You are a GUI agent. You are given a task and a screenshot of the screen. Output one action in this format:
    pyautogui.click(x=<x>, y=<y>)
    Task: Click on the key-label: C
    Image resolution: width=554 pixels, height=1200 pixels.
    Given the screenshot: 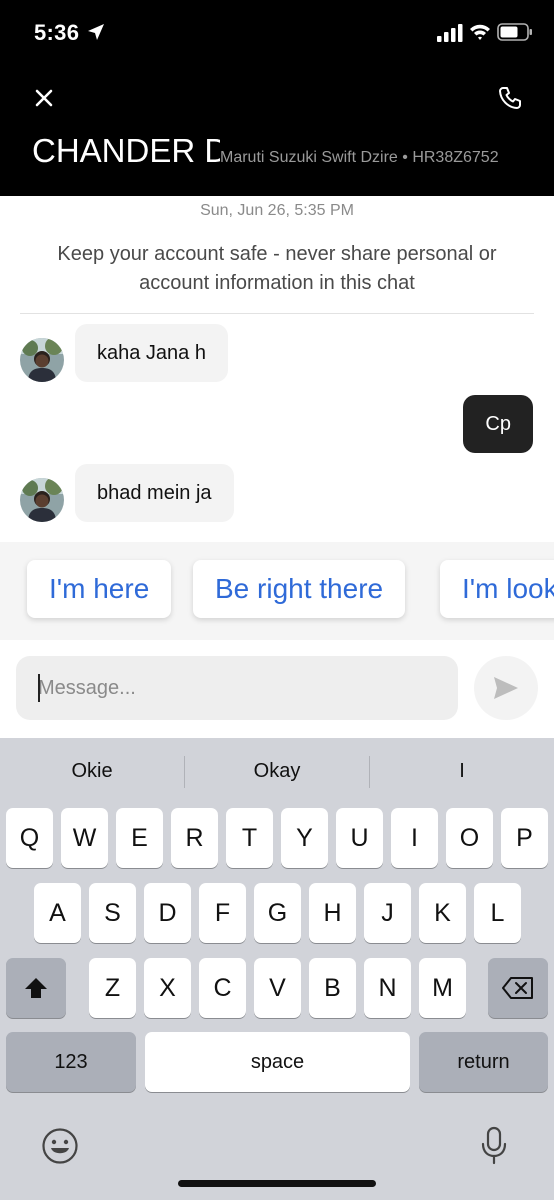 What is the action you would take?
    pyautogui.click(x=222, y=988)
    